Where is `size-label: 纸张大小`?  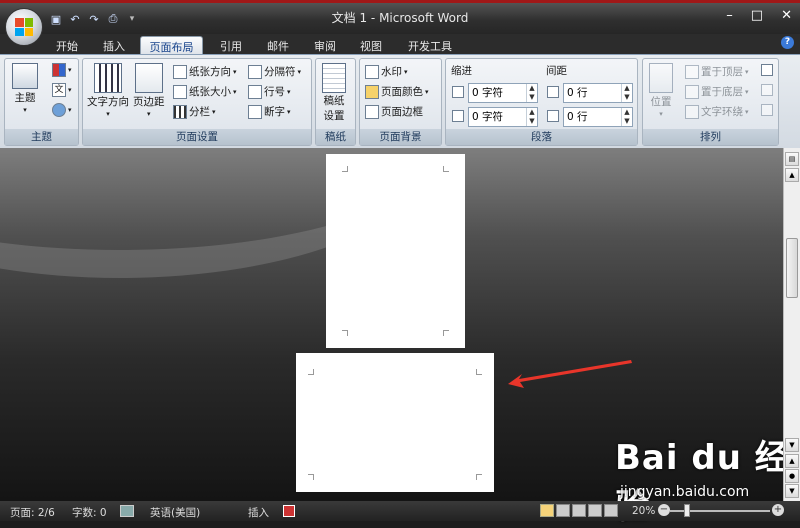
size-label: 纸张大小 is located at coordinates (210, 92).